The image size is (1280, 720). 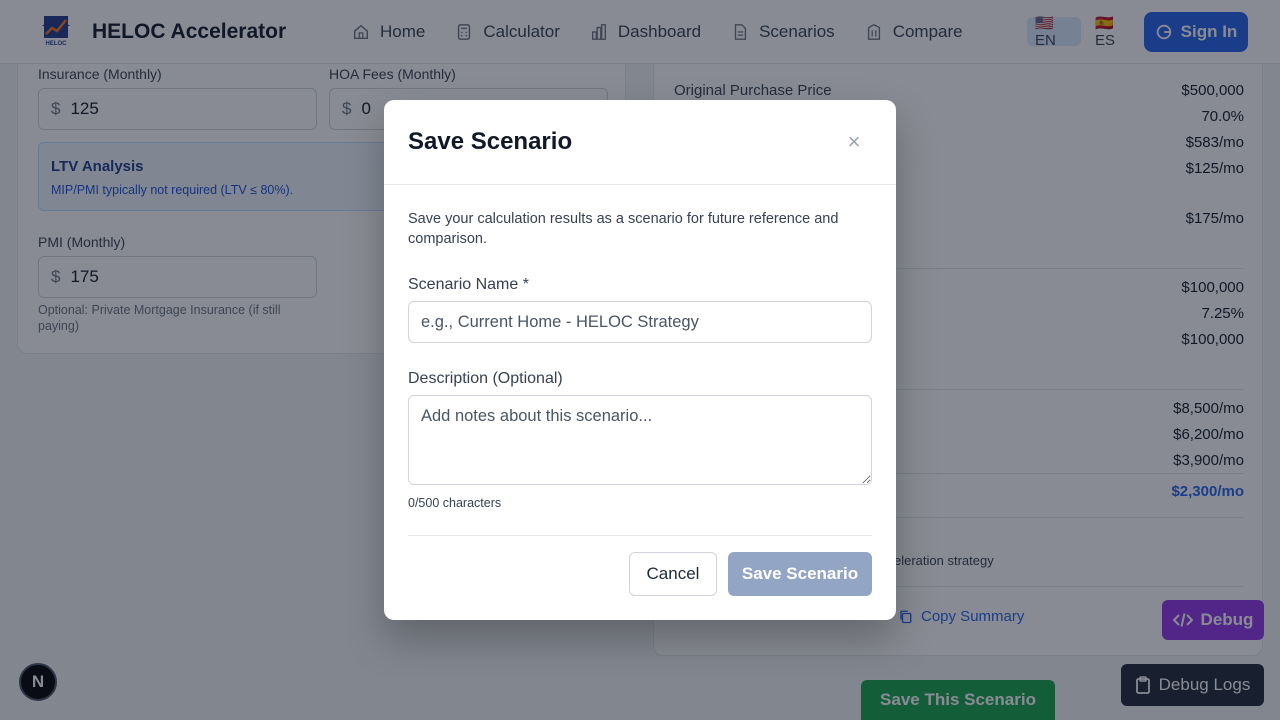 What do you see at coordinates (485, 378) in the screenshot?
I see `description-label: Description (Optional)` at bounding box center [485, 378].